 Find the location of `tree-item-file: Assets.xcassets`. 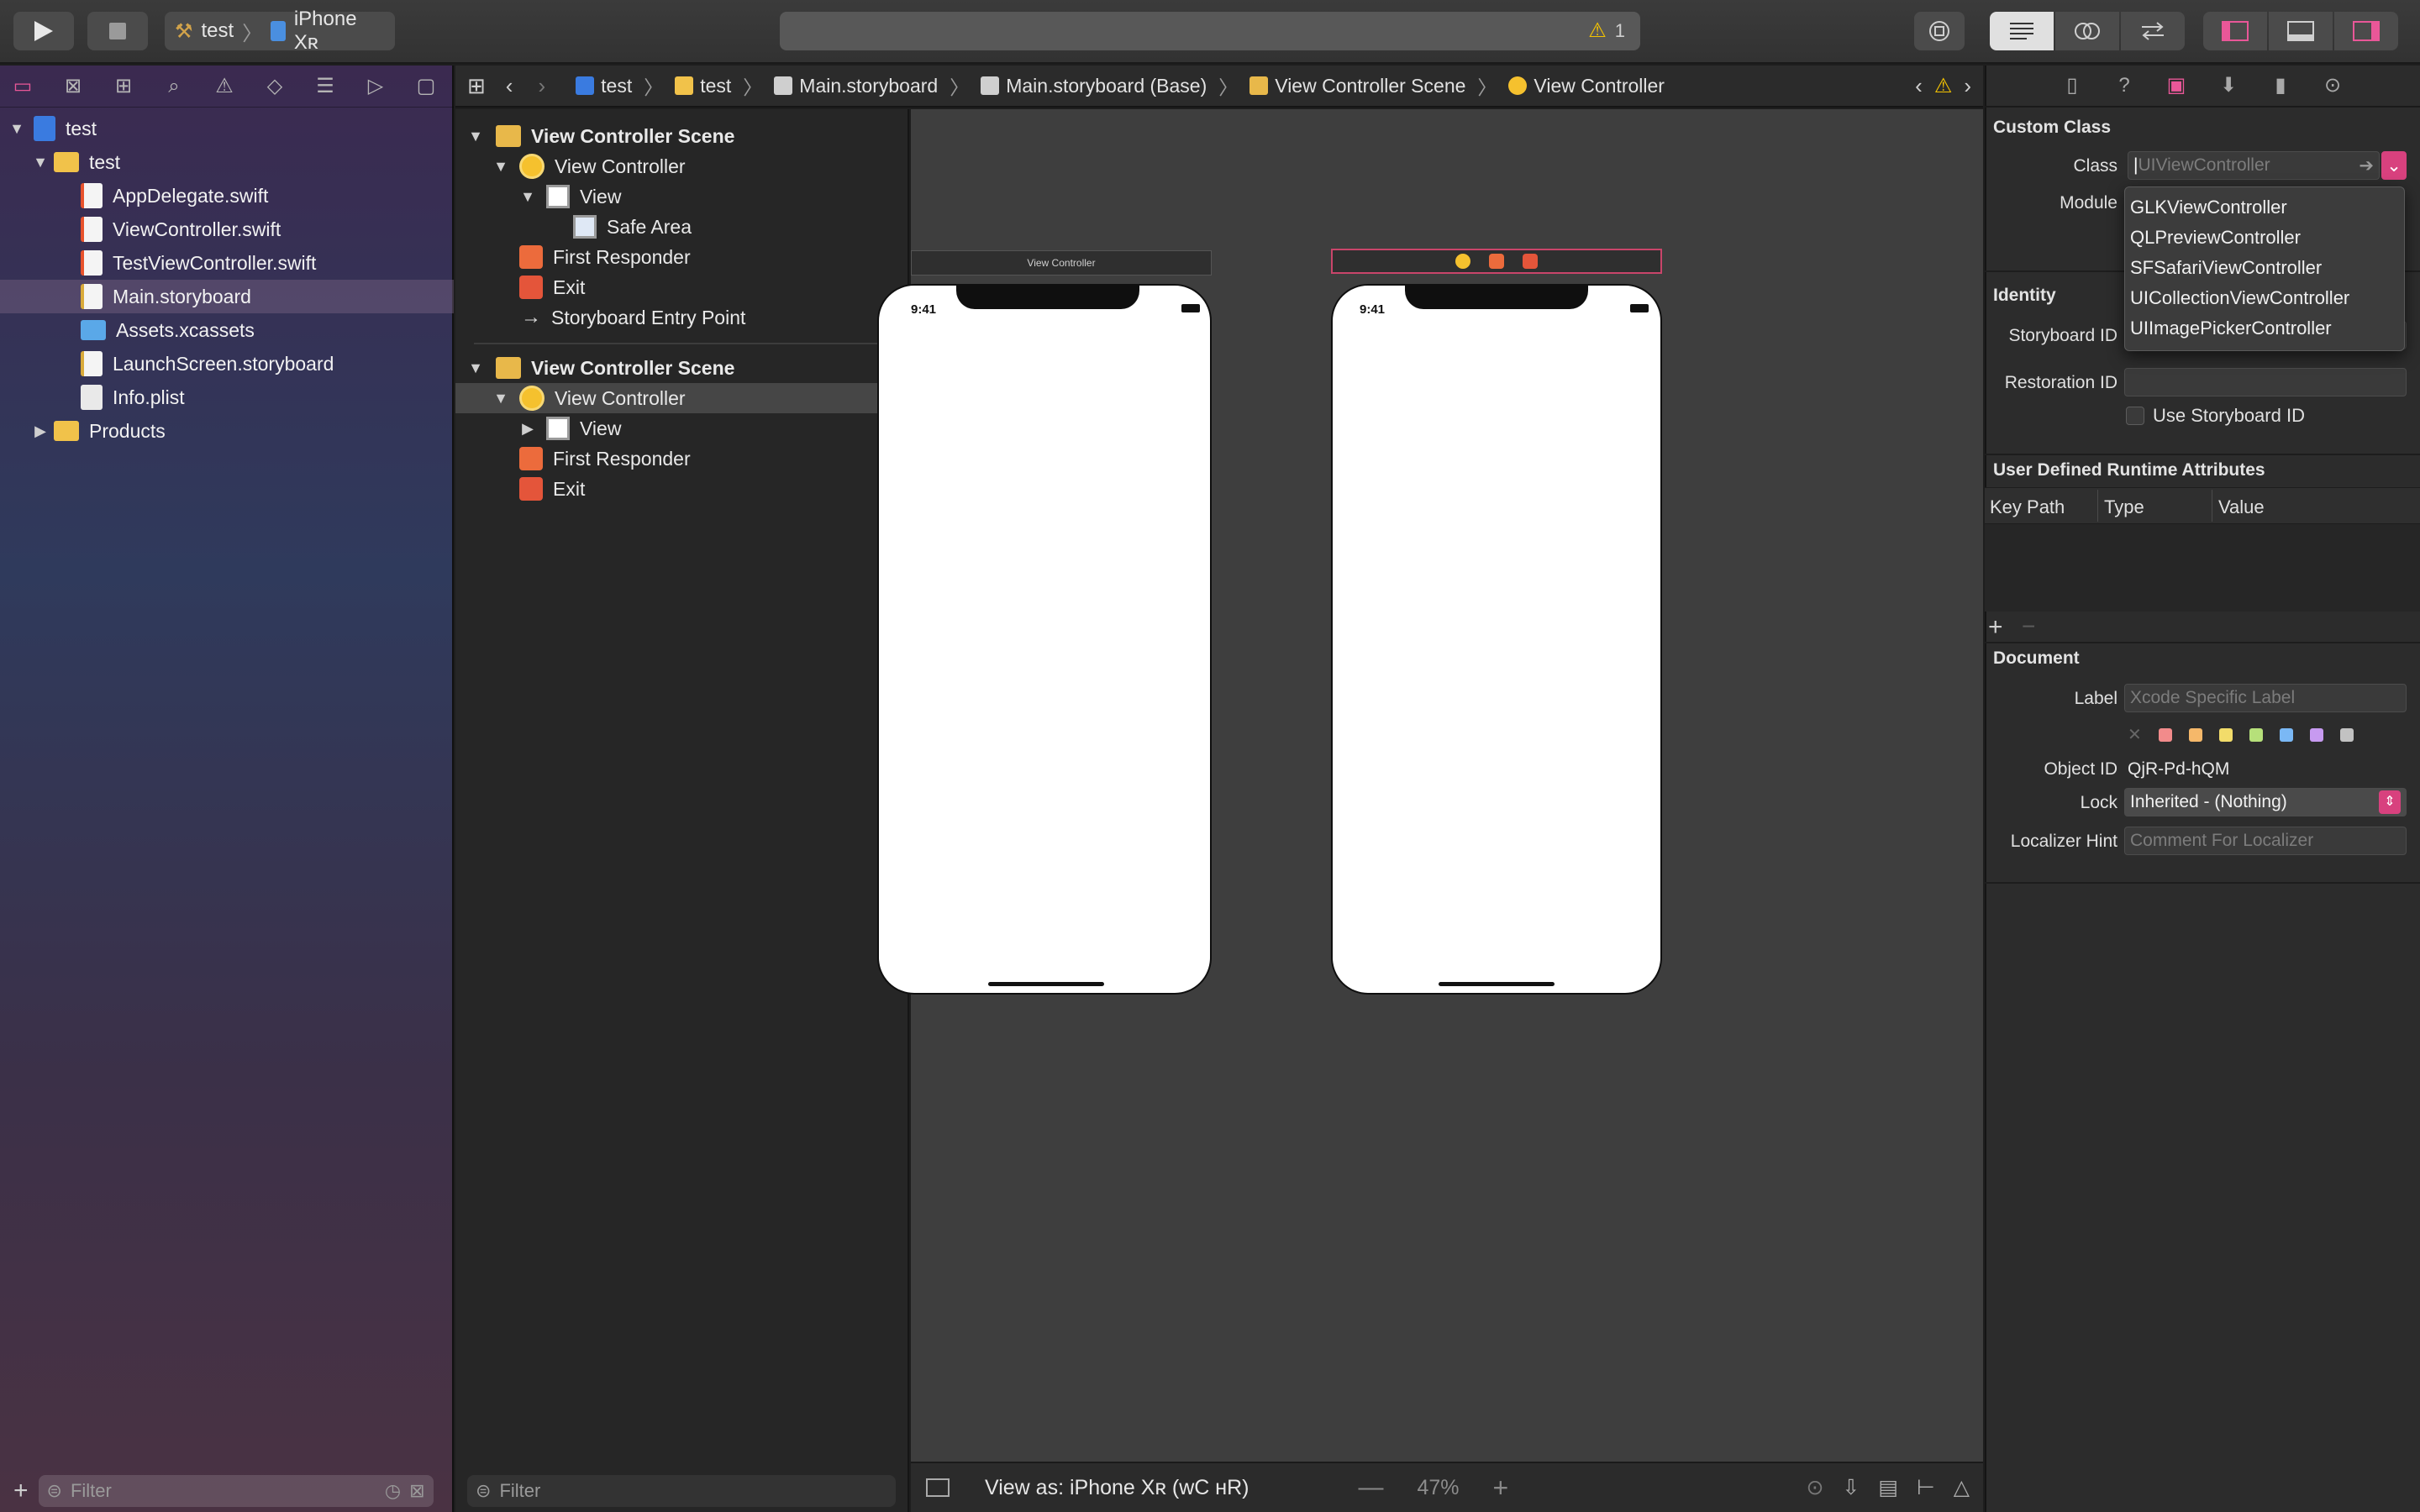

tree-item-file: Assets.xcassets is located at coordinates (227, 330).